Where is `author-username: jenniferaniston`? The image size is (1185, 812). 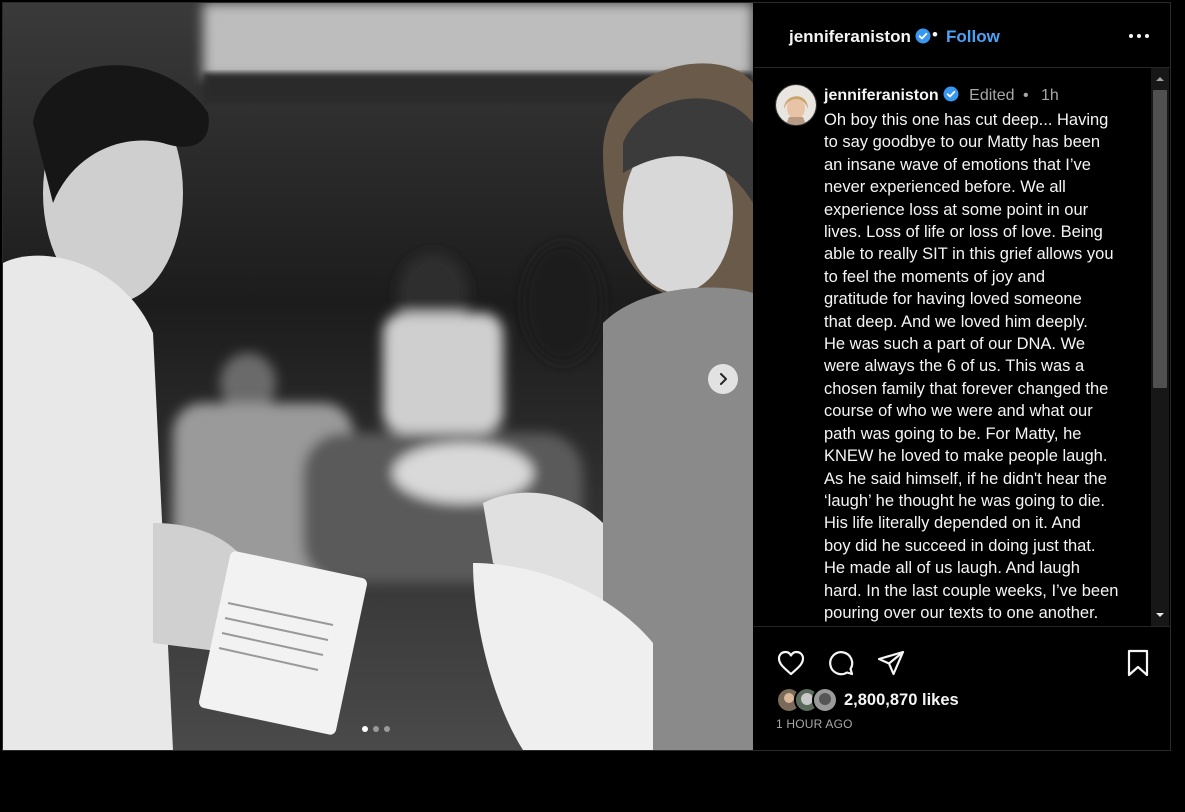 author-username: jenniferaniston is located at coordinates (850, 36).